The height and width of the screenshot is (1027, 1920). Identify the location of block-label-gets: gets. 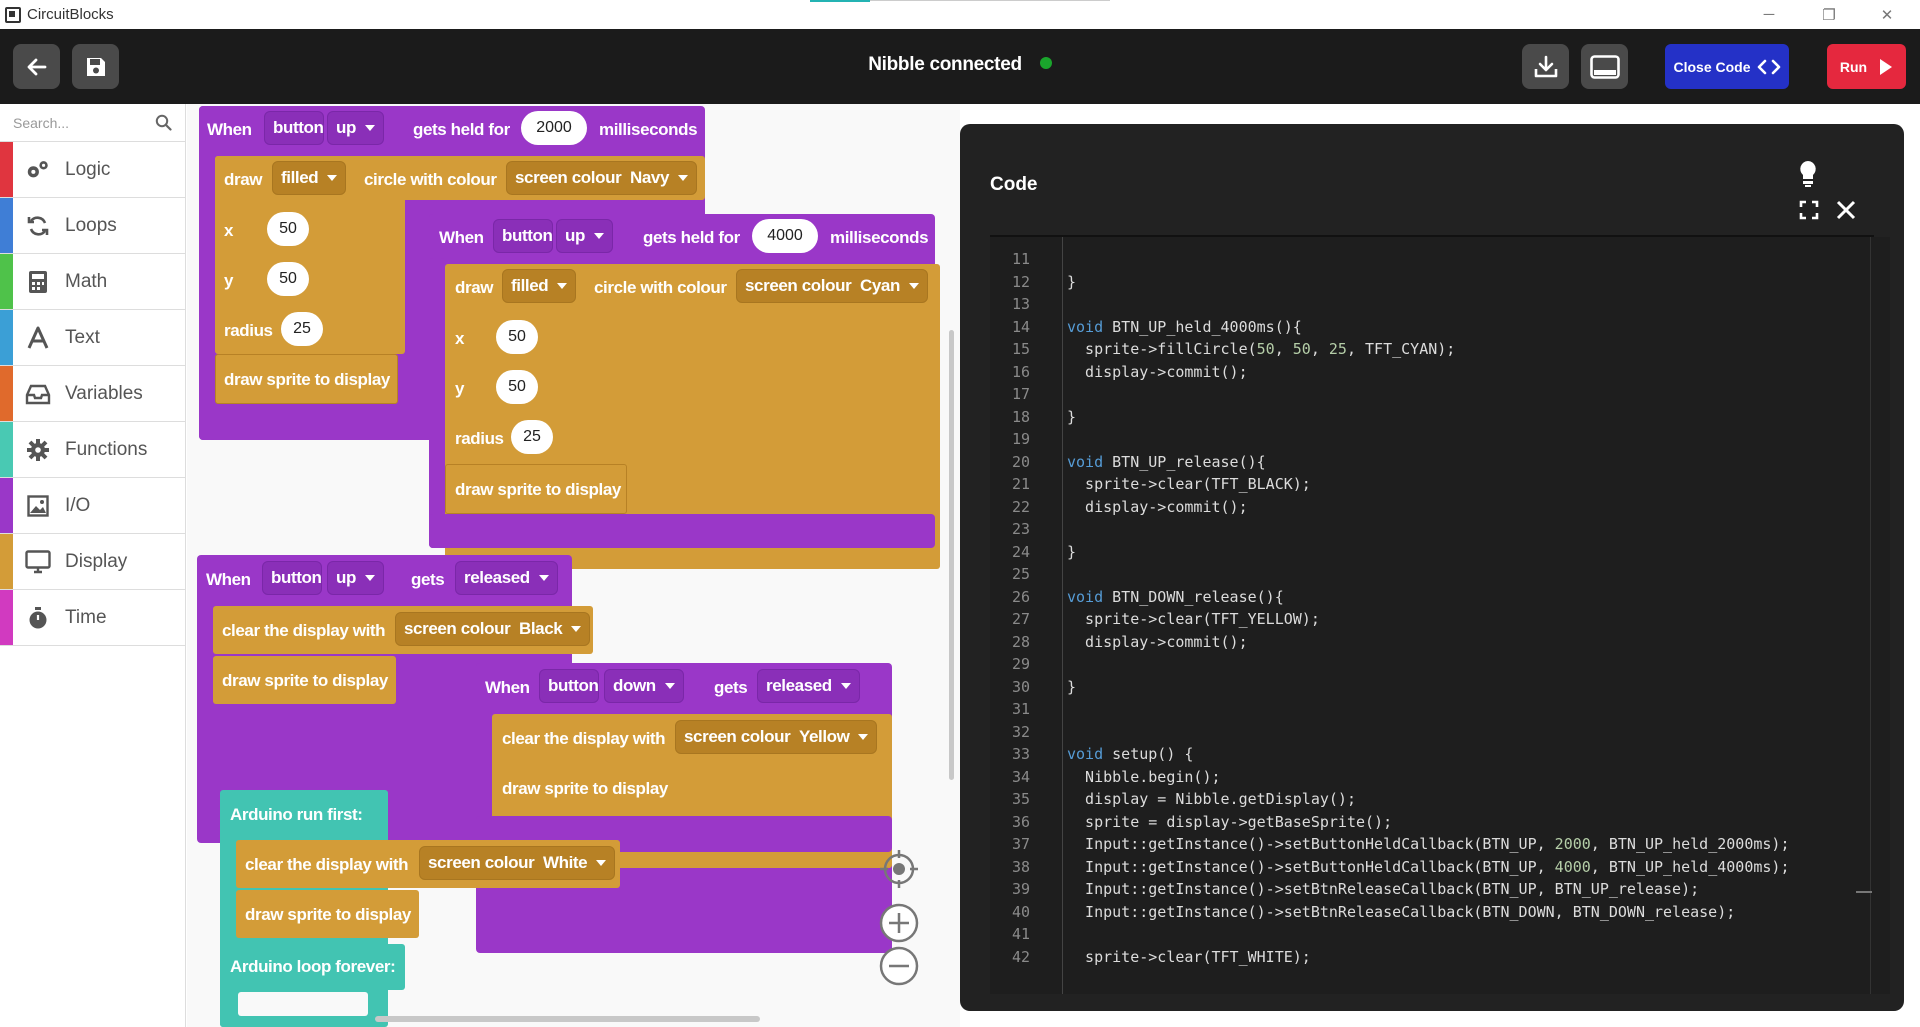
(731, 687).